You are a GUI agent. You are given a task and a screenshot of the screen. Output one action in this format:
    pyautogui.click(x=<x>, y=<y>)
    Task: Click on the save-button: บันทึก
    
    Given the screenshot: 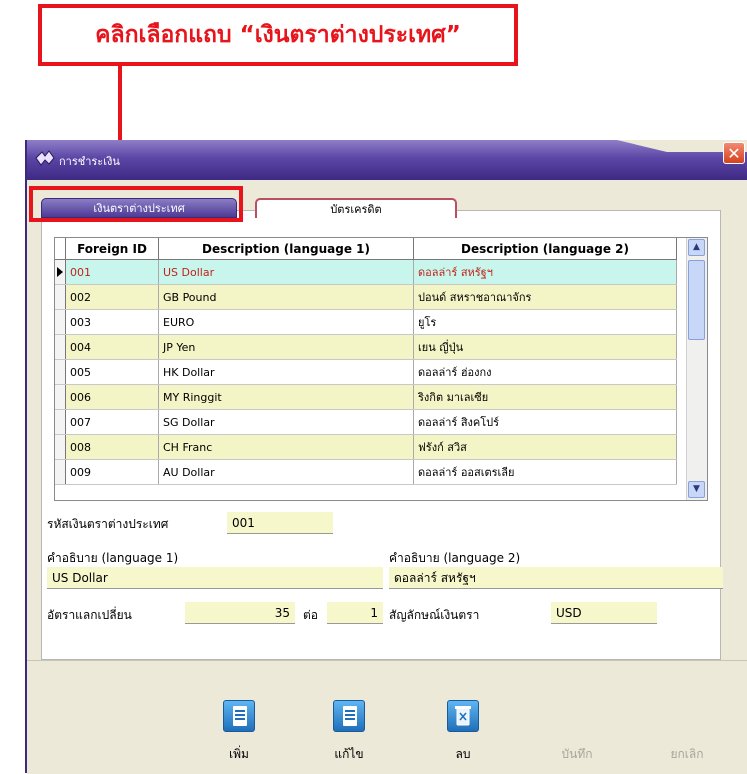 What is the action you would take?
    pyautogui.click(x=577, y=754)
    